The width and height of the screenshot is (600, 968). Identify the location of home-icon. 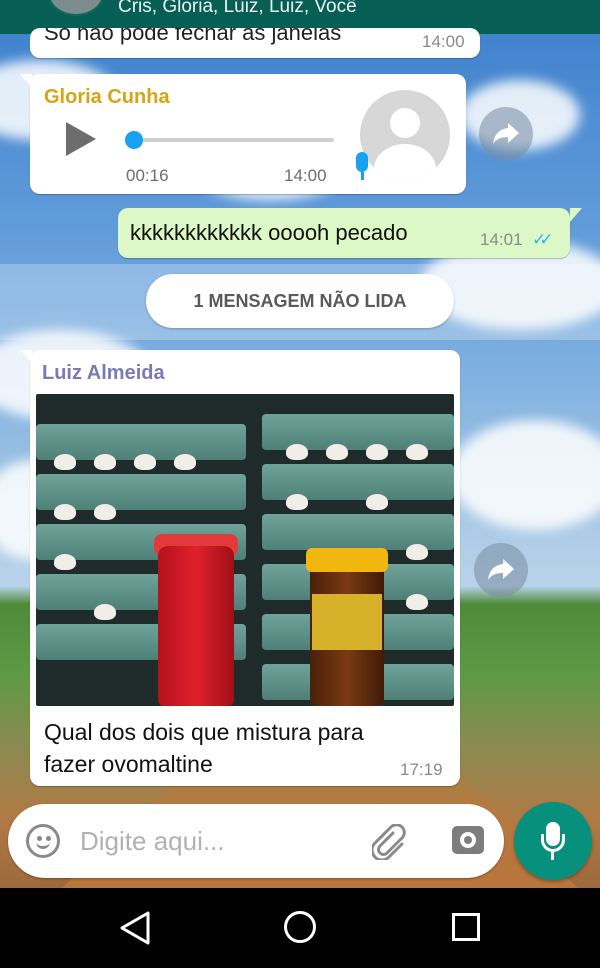
(300, 927).